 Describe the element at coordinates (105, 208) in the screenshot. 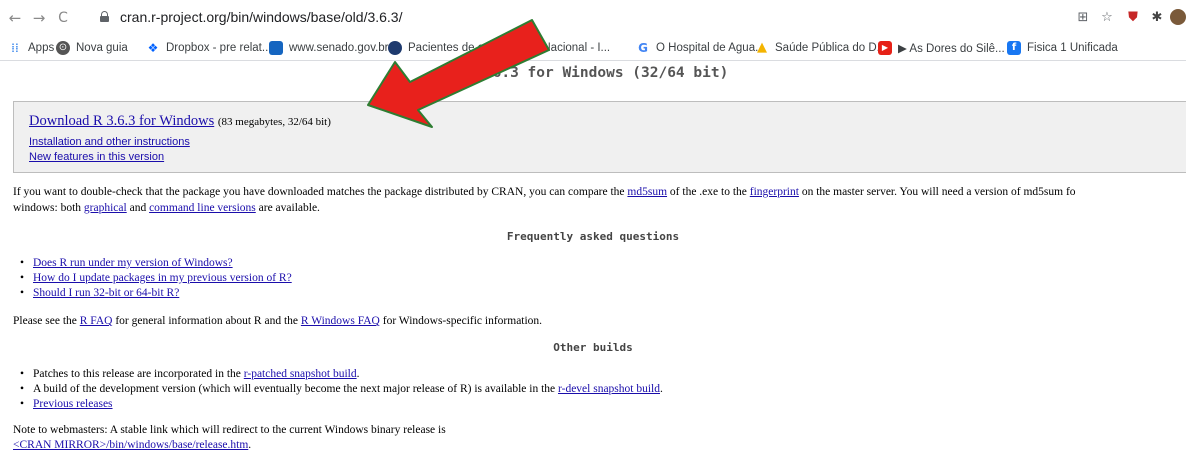

I see `graphical-link: graphical` at that location.